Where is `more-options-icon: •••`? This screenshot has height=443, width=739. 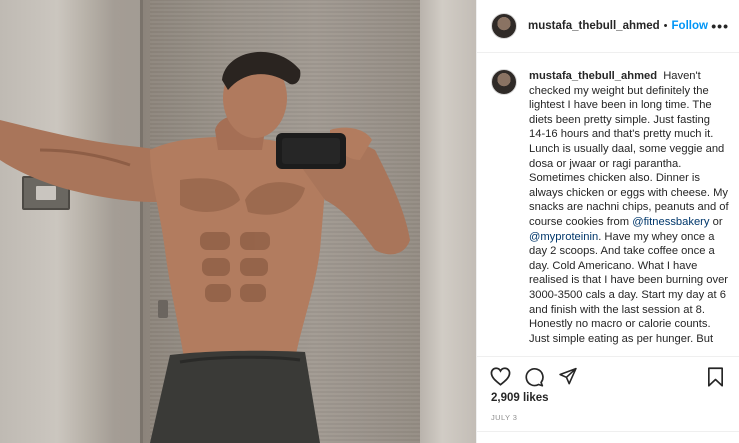 more-options-icon: ••• is located at coordinates (720, 26).